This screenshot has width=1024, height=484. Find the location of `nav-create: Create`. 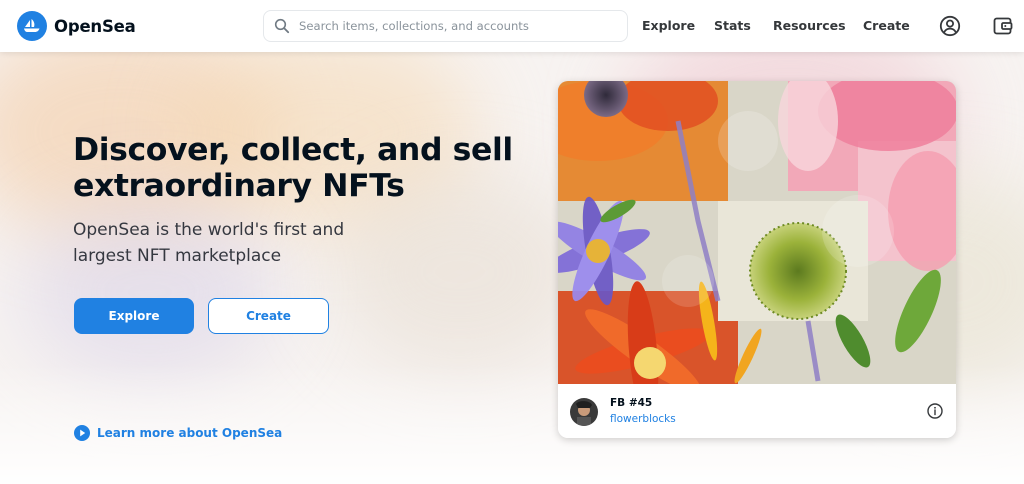

nav-create: Create is located at coordinates (886, 25).